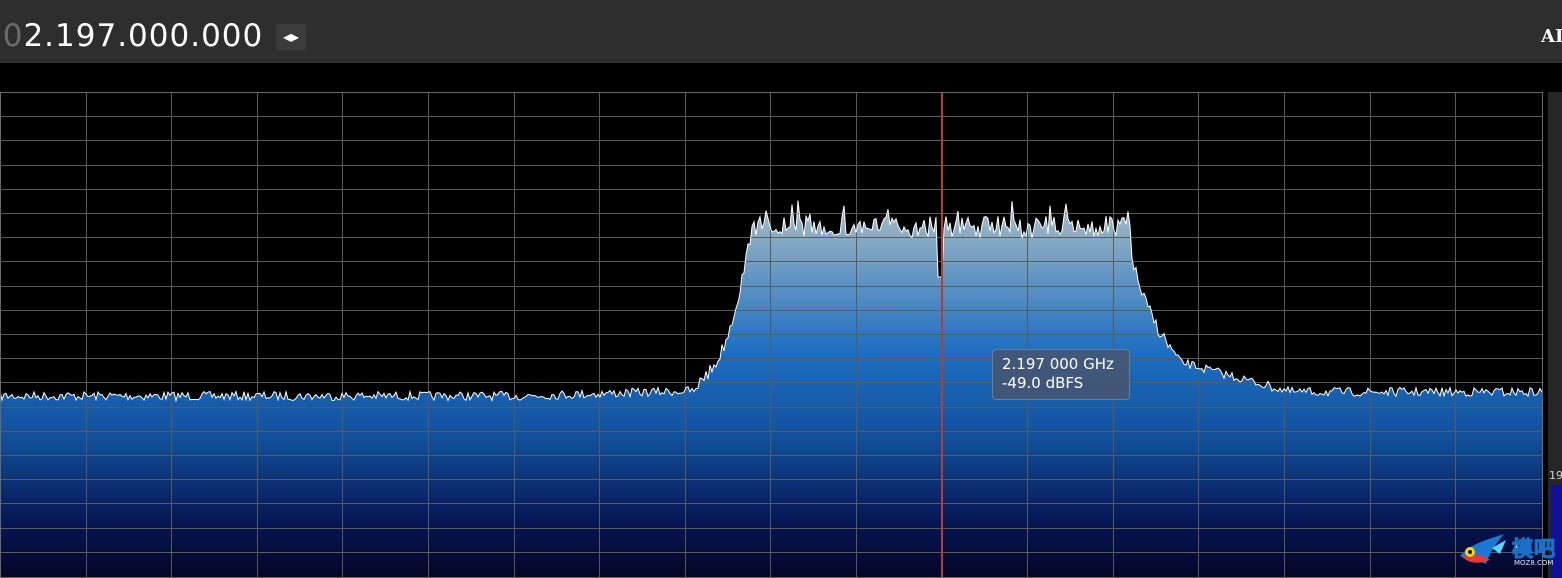  What do you see at coordinates (1058, 364) in the screenshot?
I see `tooltip-frequency: 2.197 000 GHz` at bounding box center [1058, 364].